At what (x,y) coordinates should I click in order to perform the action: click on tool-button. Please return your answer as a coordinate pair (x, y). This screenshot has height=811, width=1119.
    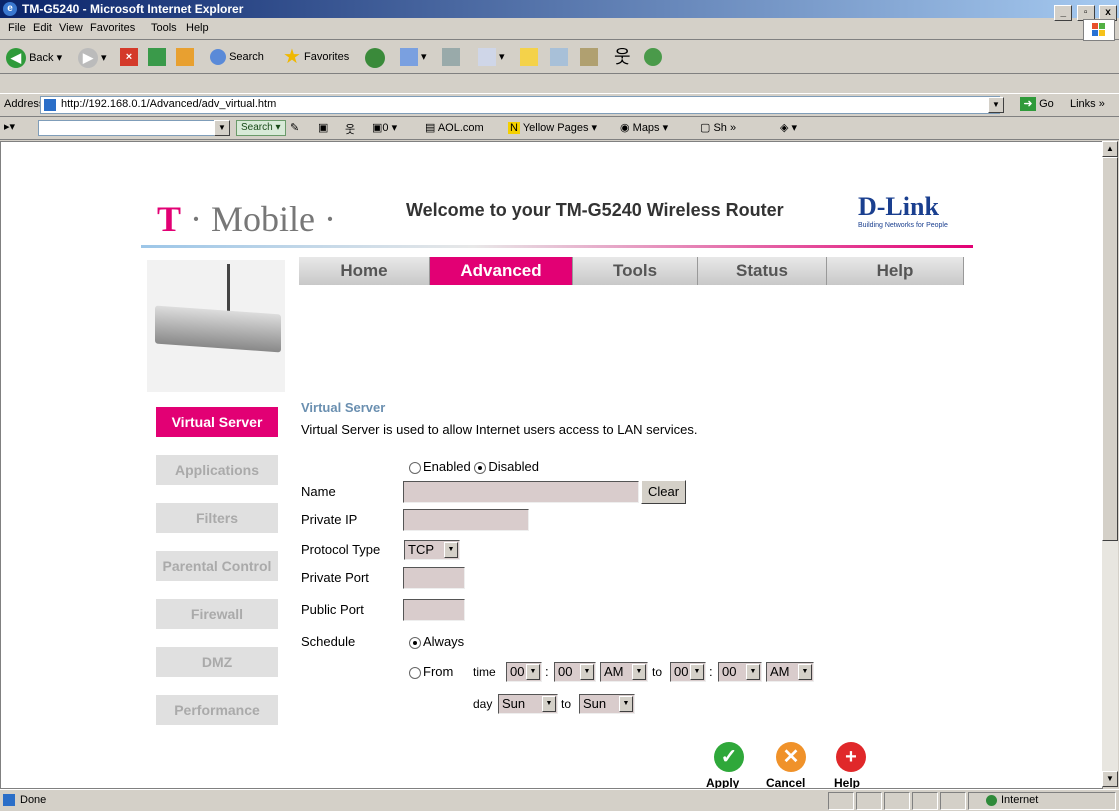
    Looking at the image, I should click on (589, 57).